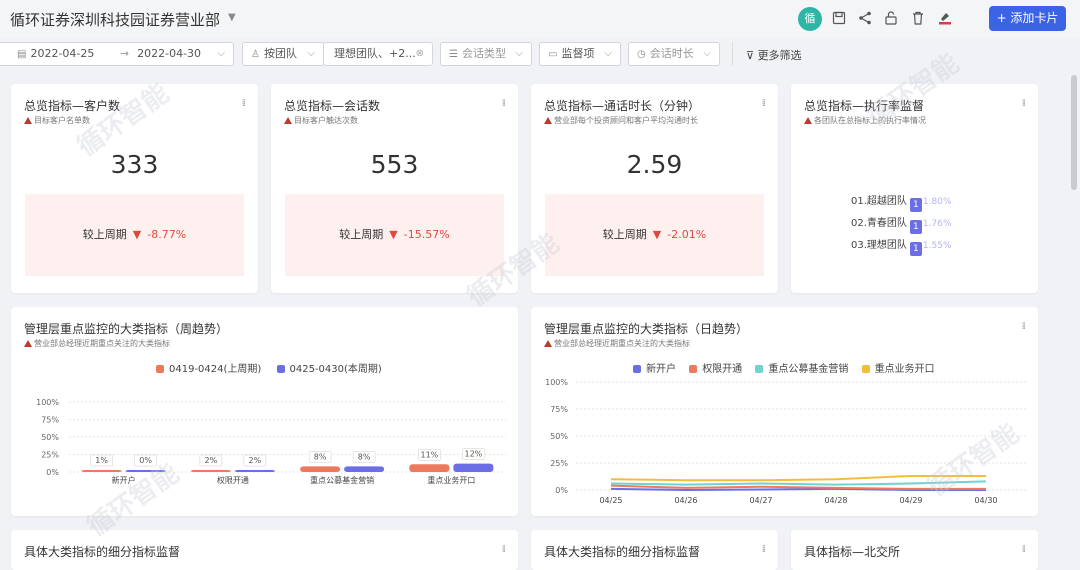  Describe the element at coordinates (559, 409) in the screenshot. I see `y-tick-label: 75%` at that location.